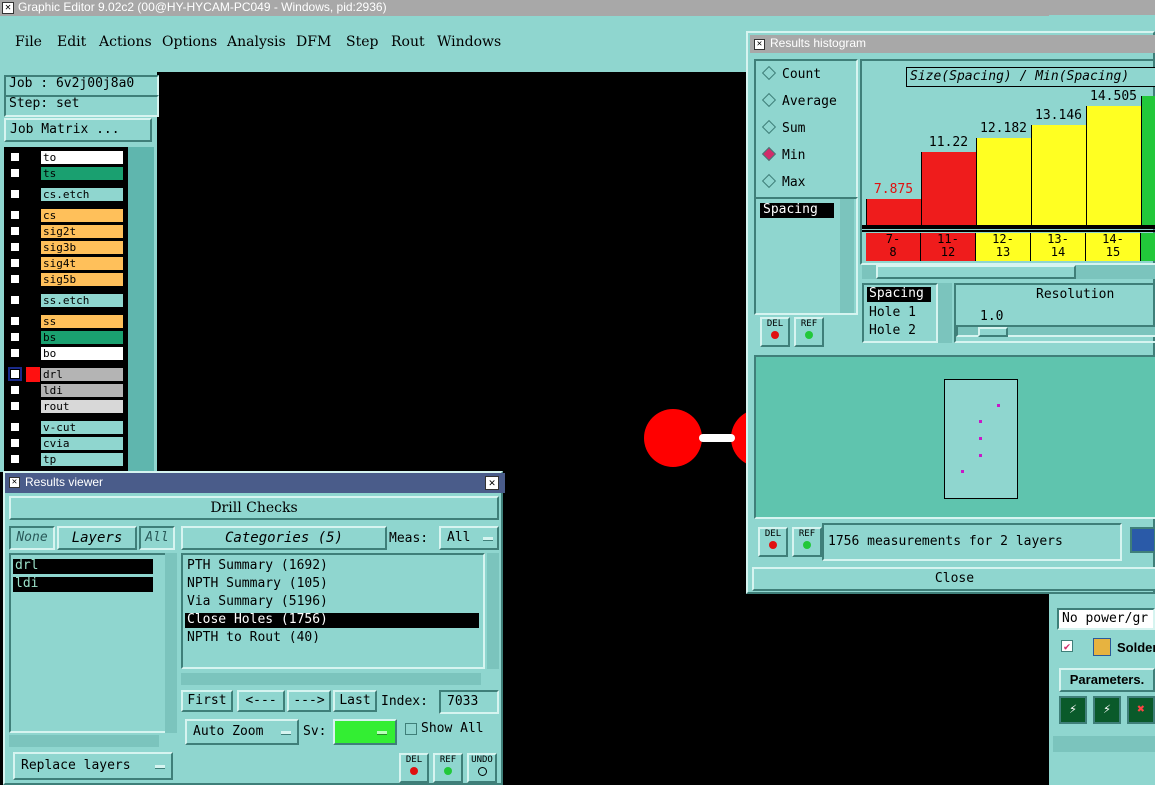  What do you see at coordinates (1142, 540) in the screenshot?
I see `report-icon` at bounding box center [1142, 540].